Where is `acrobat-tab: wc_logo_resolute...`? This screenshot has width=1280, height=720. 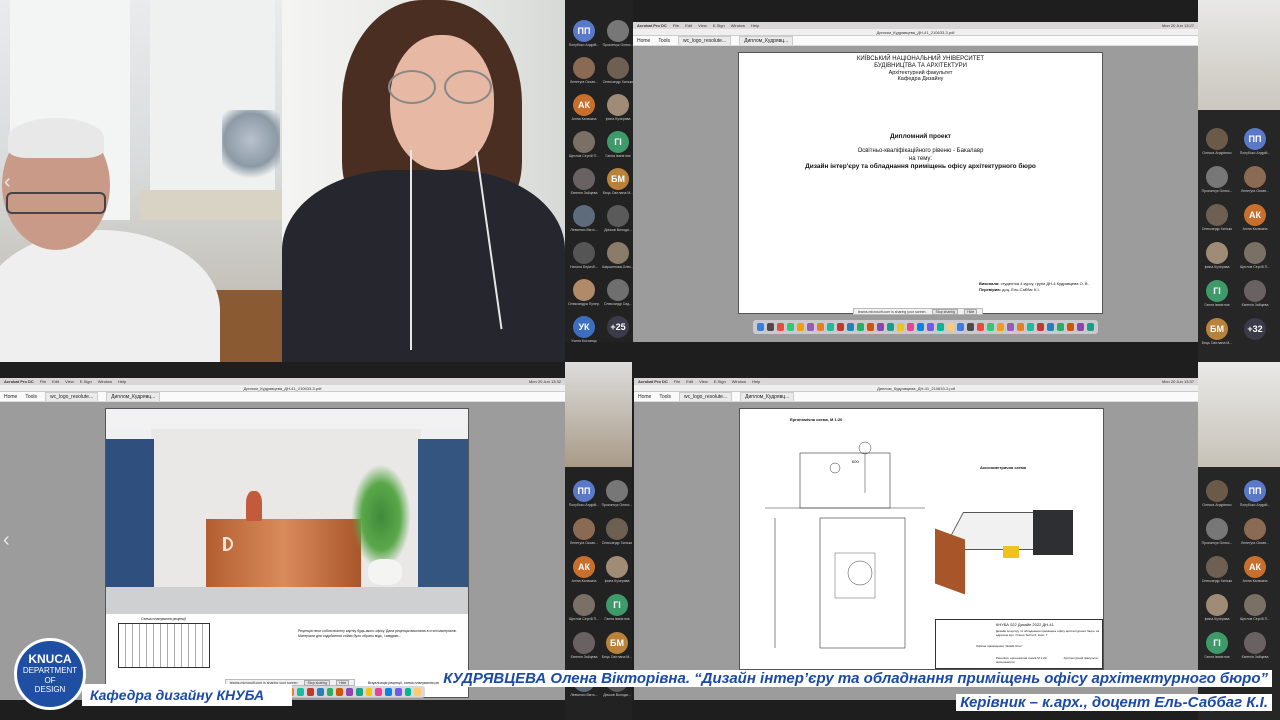 acrobat-tab: wc_logo_resolute... is located at coordinates (706, 396).